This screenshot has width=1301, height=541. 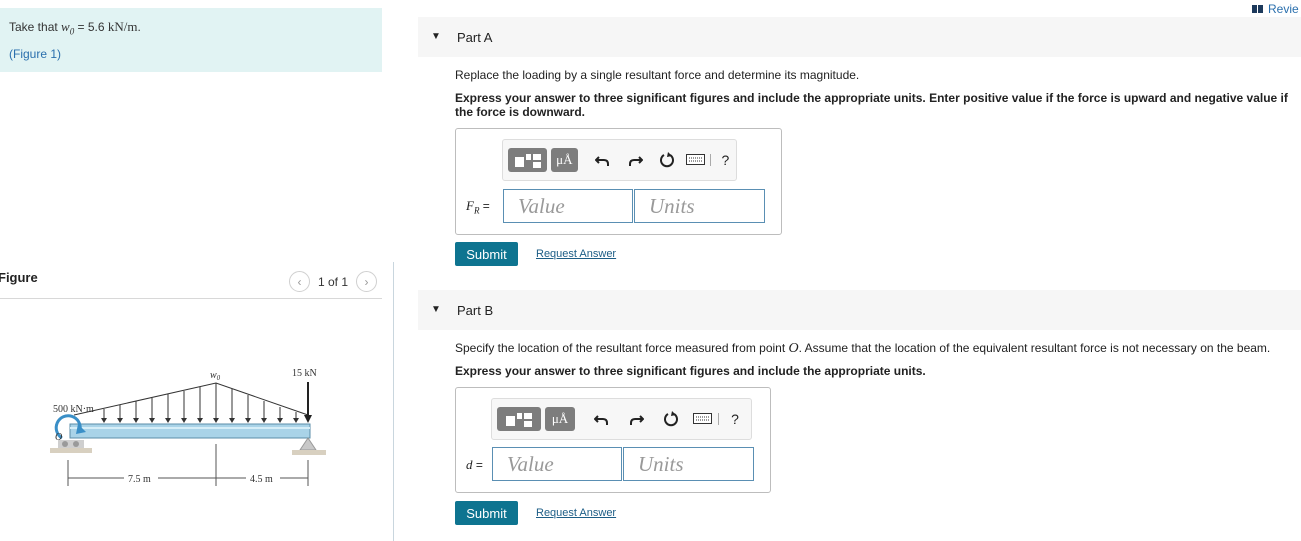 What do you see at coordinates (308, 444) in the screenshot?
I see `right-support` at bounding box center [308, 444].